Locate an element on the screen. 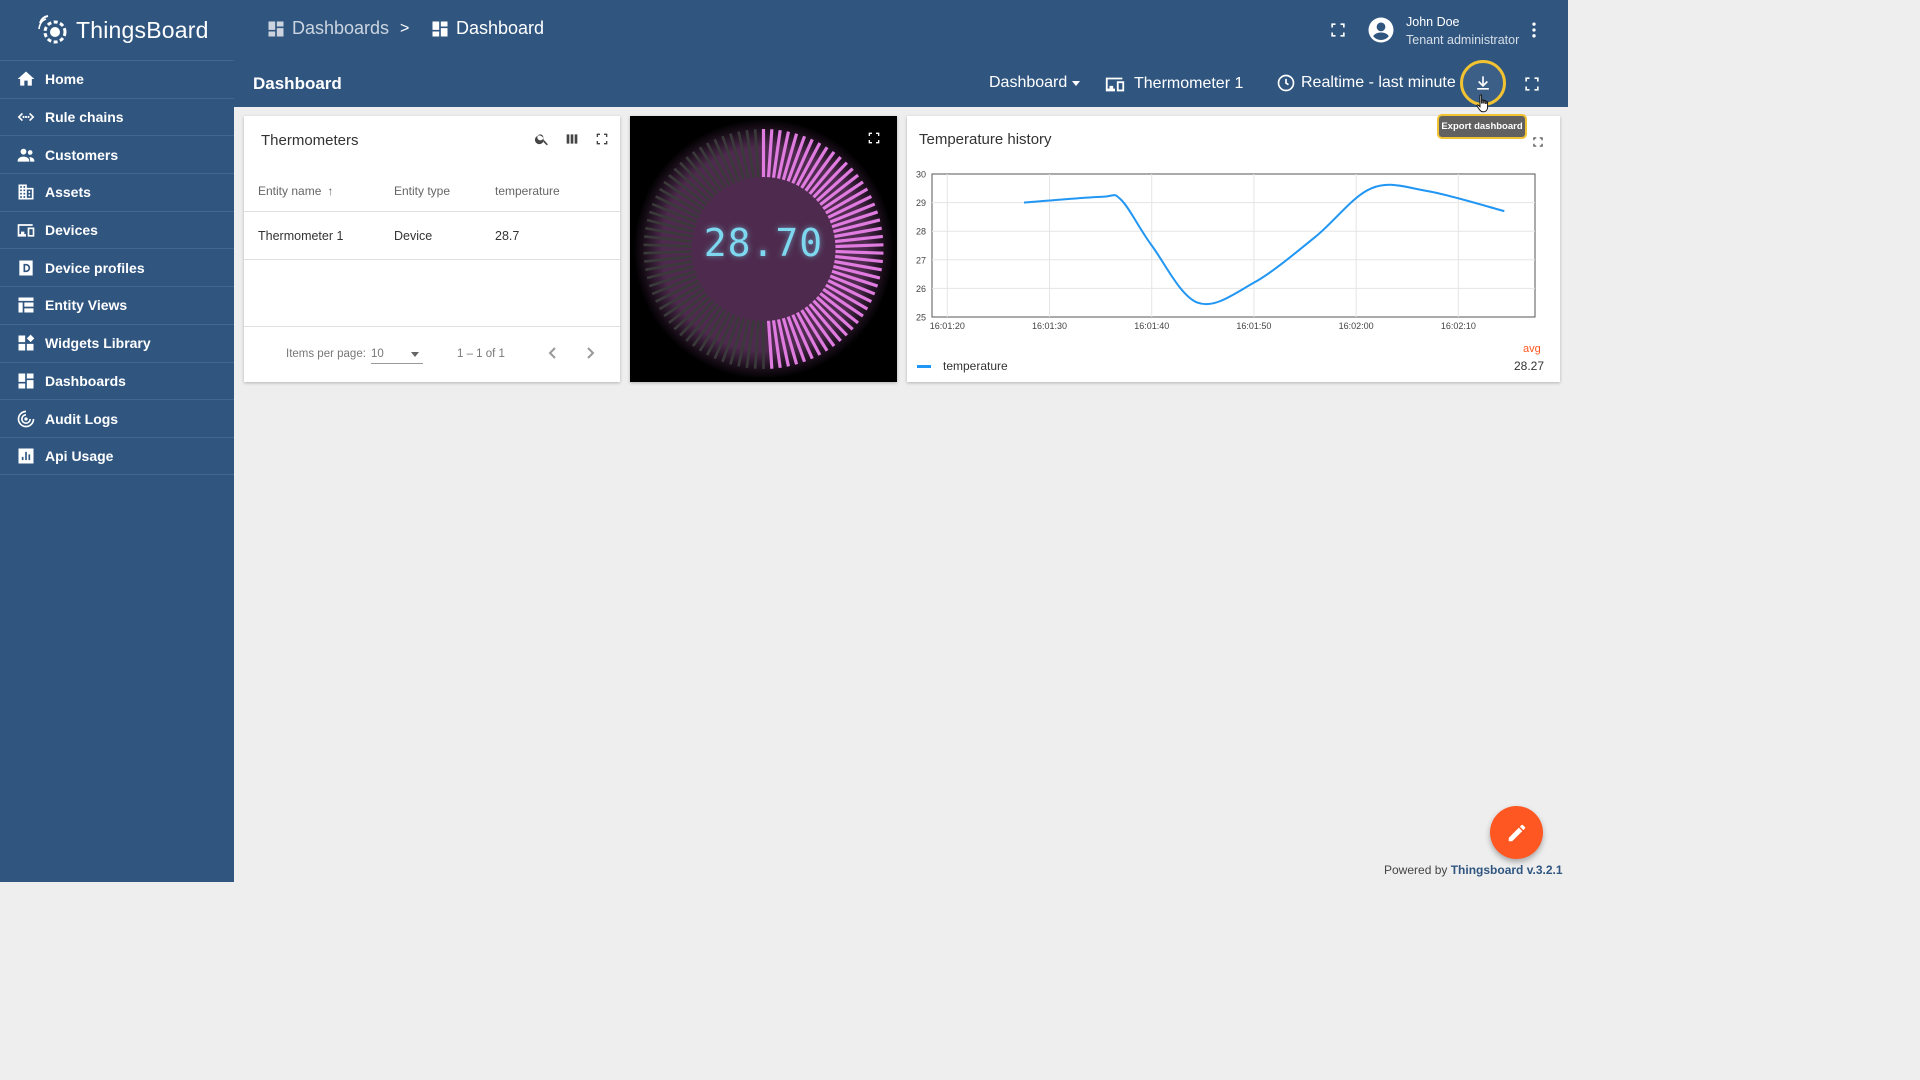  avatar is located at coordinates (1381, 30).